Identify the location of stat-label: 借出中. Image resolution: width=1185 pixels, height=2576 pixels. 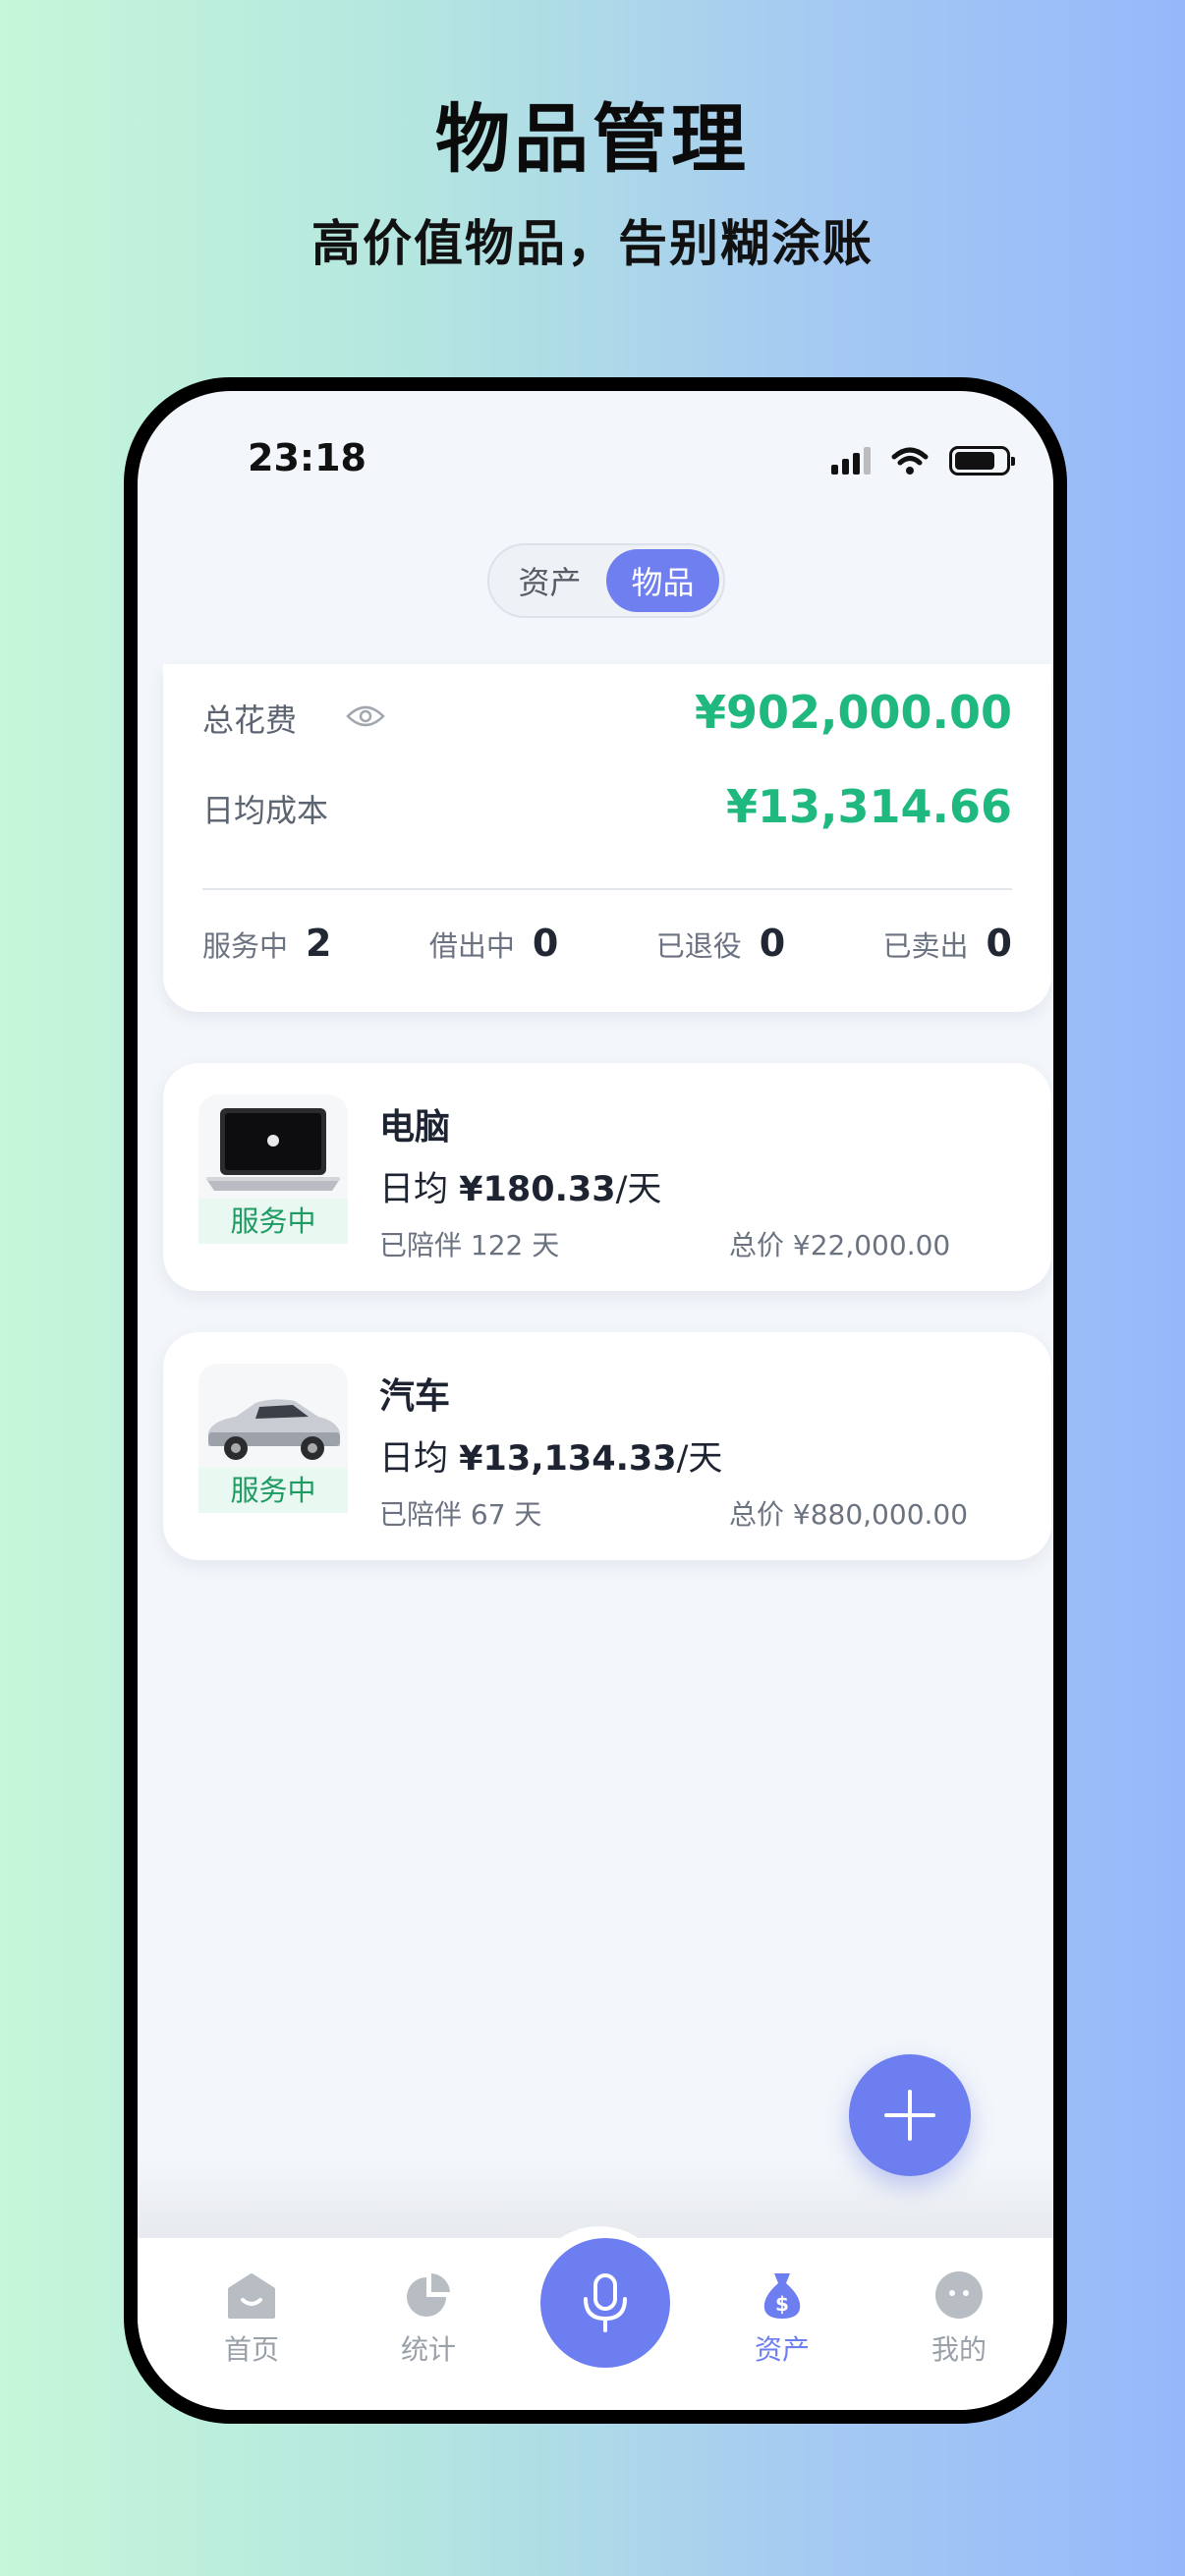
(472, 946).